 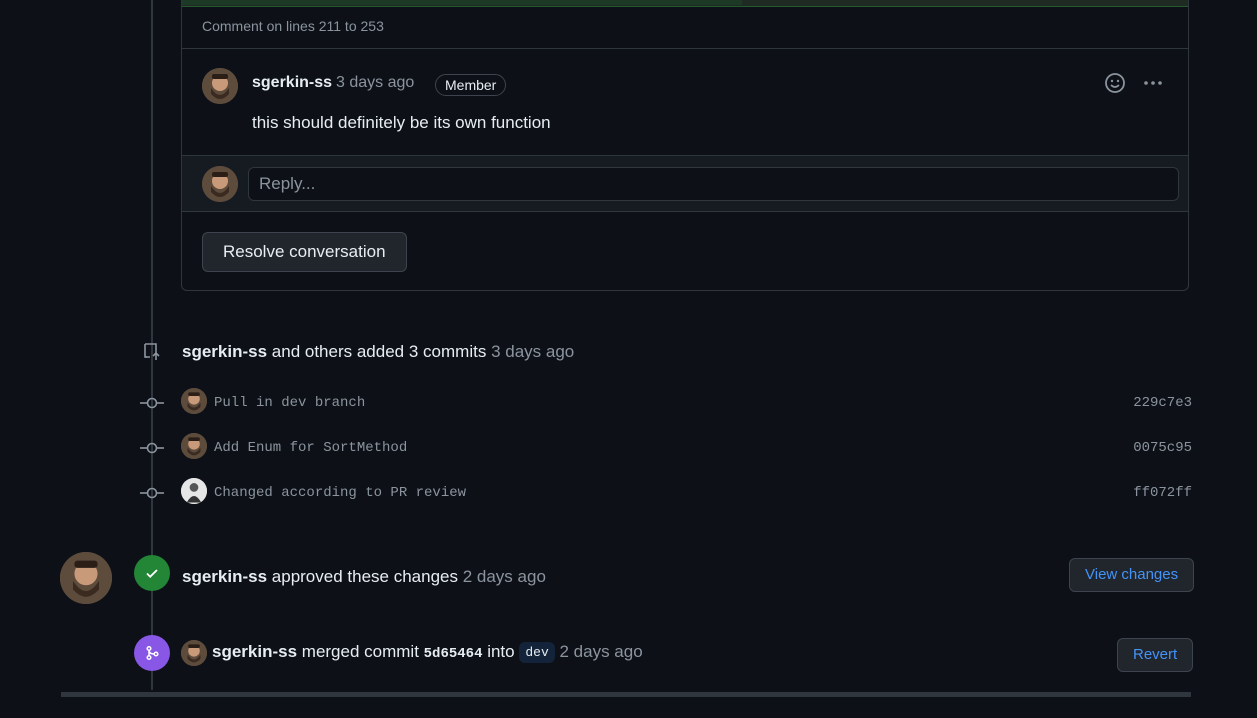 What do you see at coordinates (453, 654) in the screenshot?
I see `merge-commit-sha-link: 5d65464` at bounding box center [453, 654].